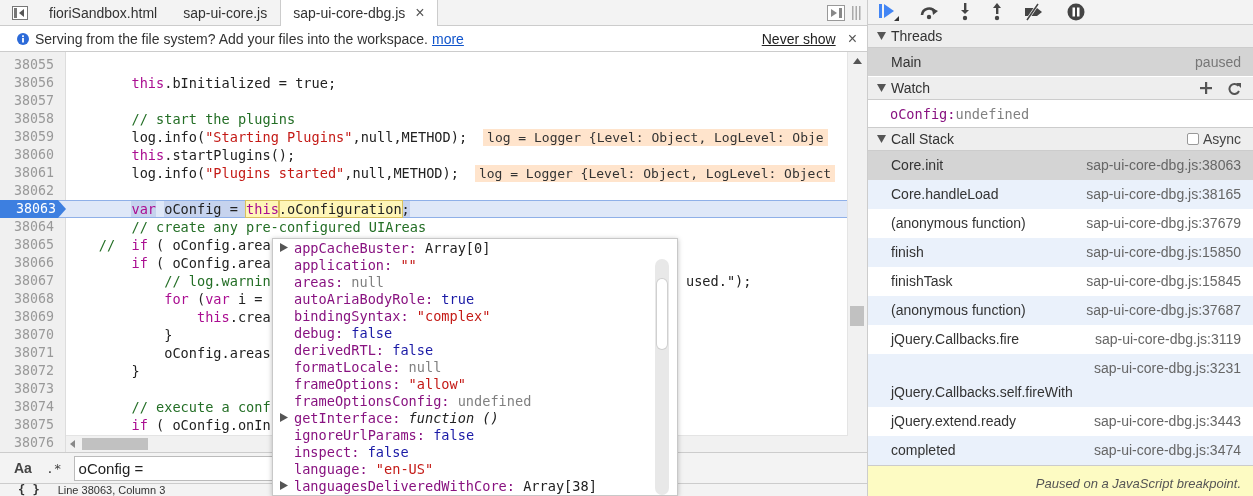 This screenshot has height=496, width=1253. I want to click on code-line: // if ( oConfig.area, so click(184, 245).